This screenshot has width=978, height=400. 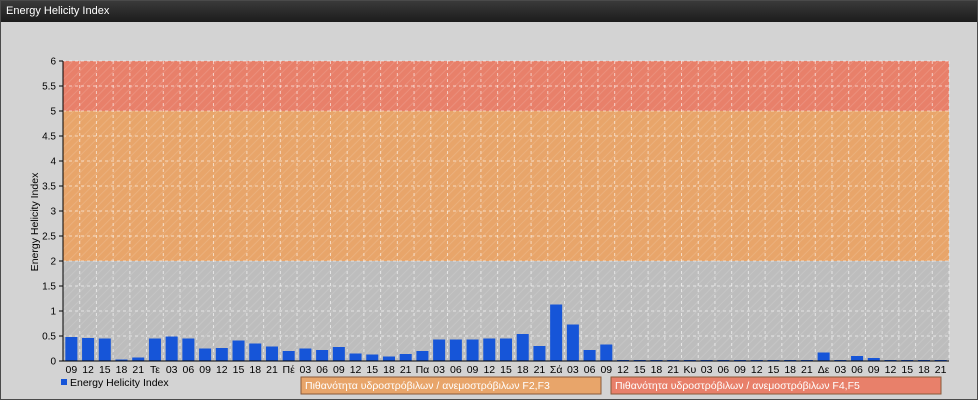 What do you see at coordinates (49, 137) in the screenshot?
I see `y-tick-label: 4.5` at bounding box center [49, 137].